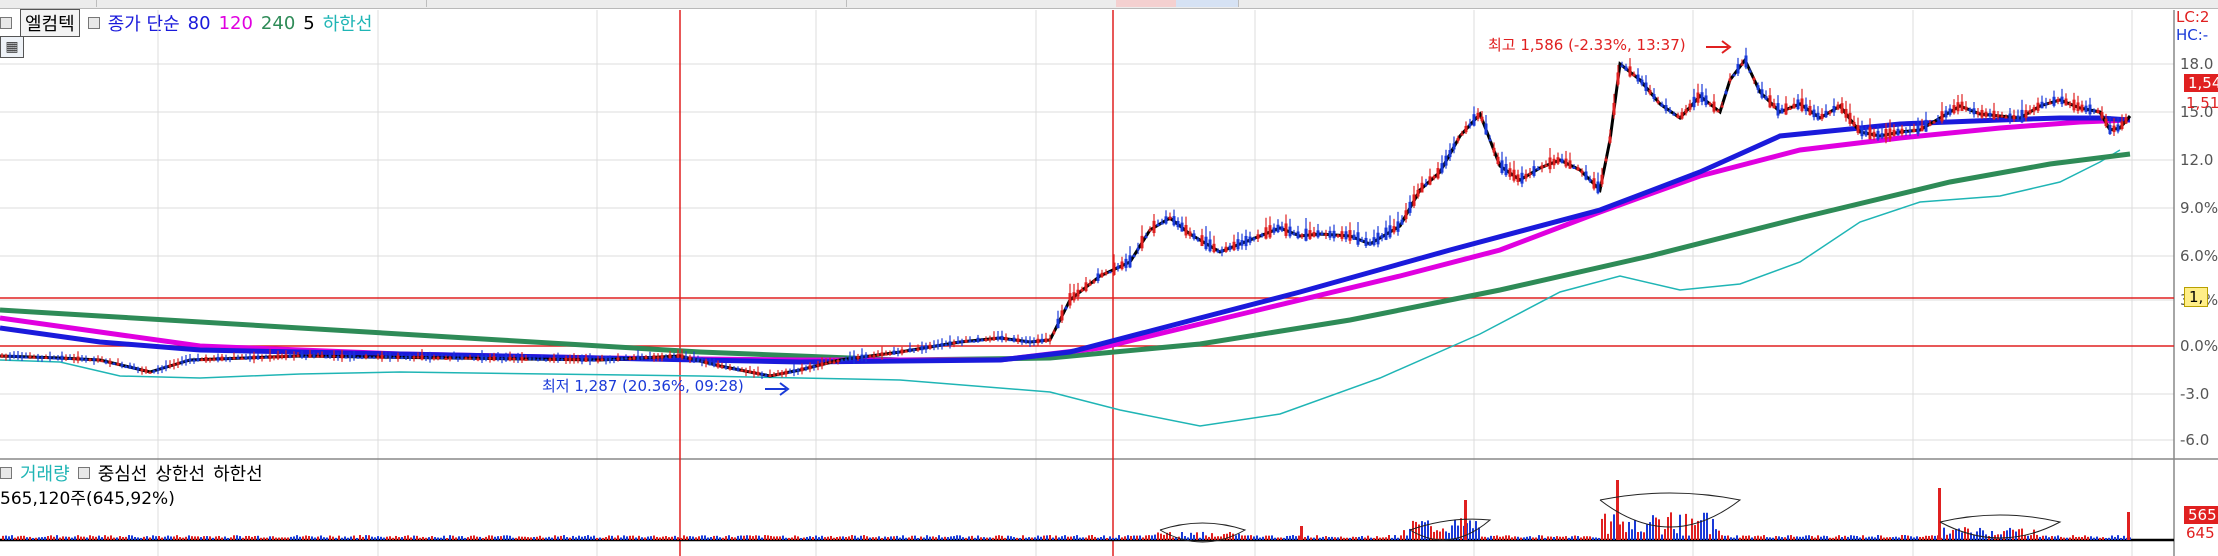 The image size is (2218, 556). What do you see at coordinates (2199, 256) in the screenshot?
I see `axis-tick-label: 6.0%` at bounding box center [2199, 256].